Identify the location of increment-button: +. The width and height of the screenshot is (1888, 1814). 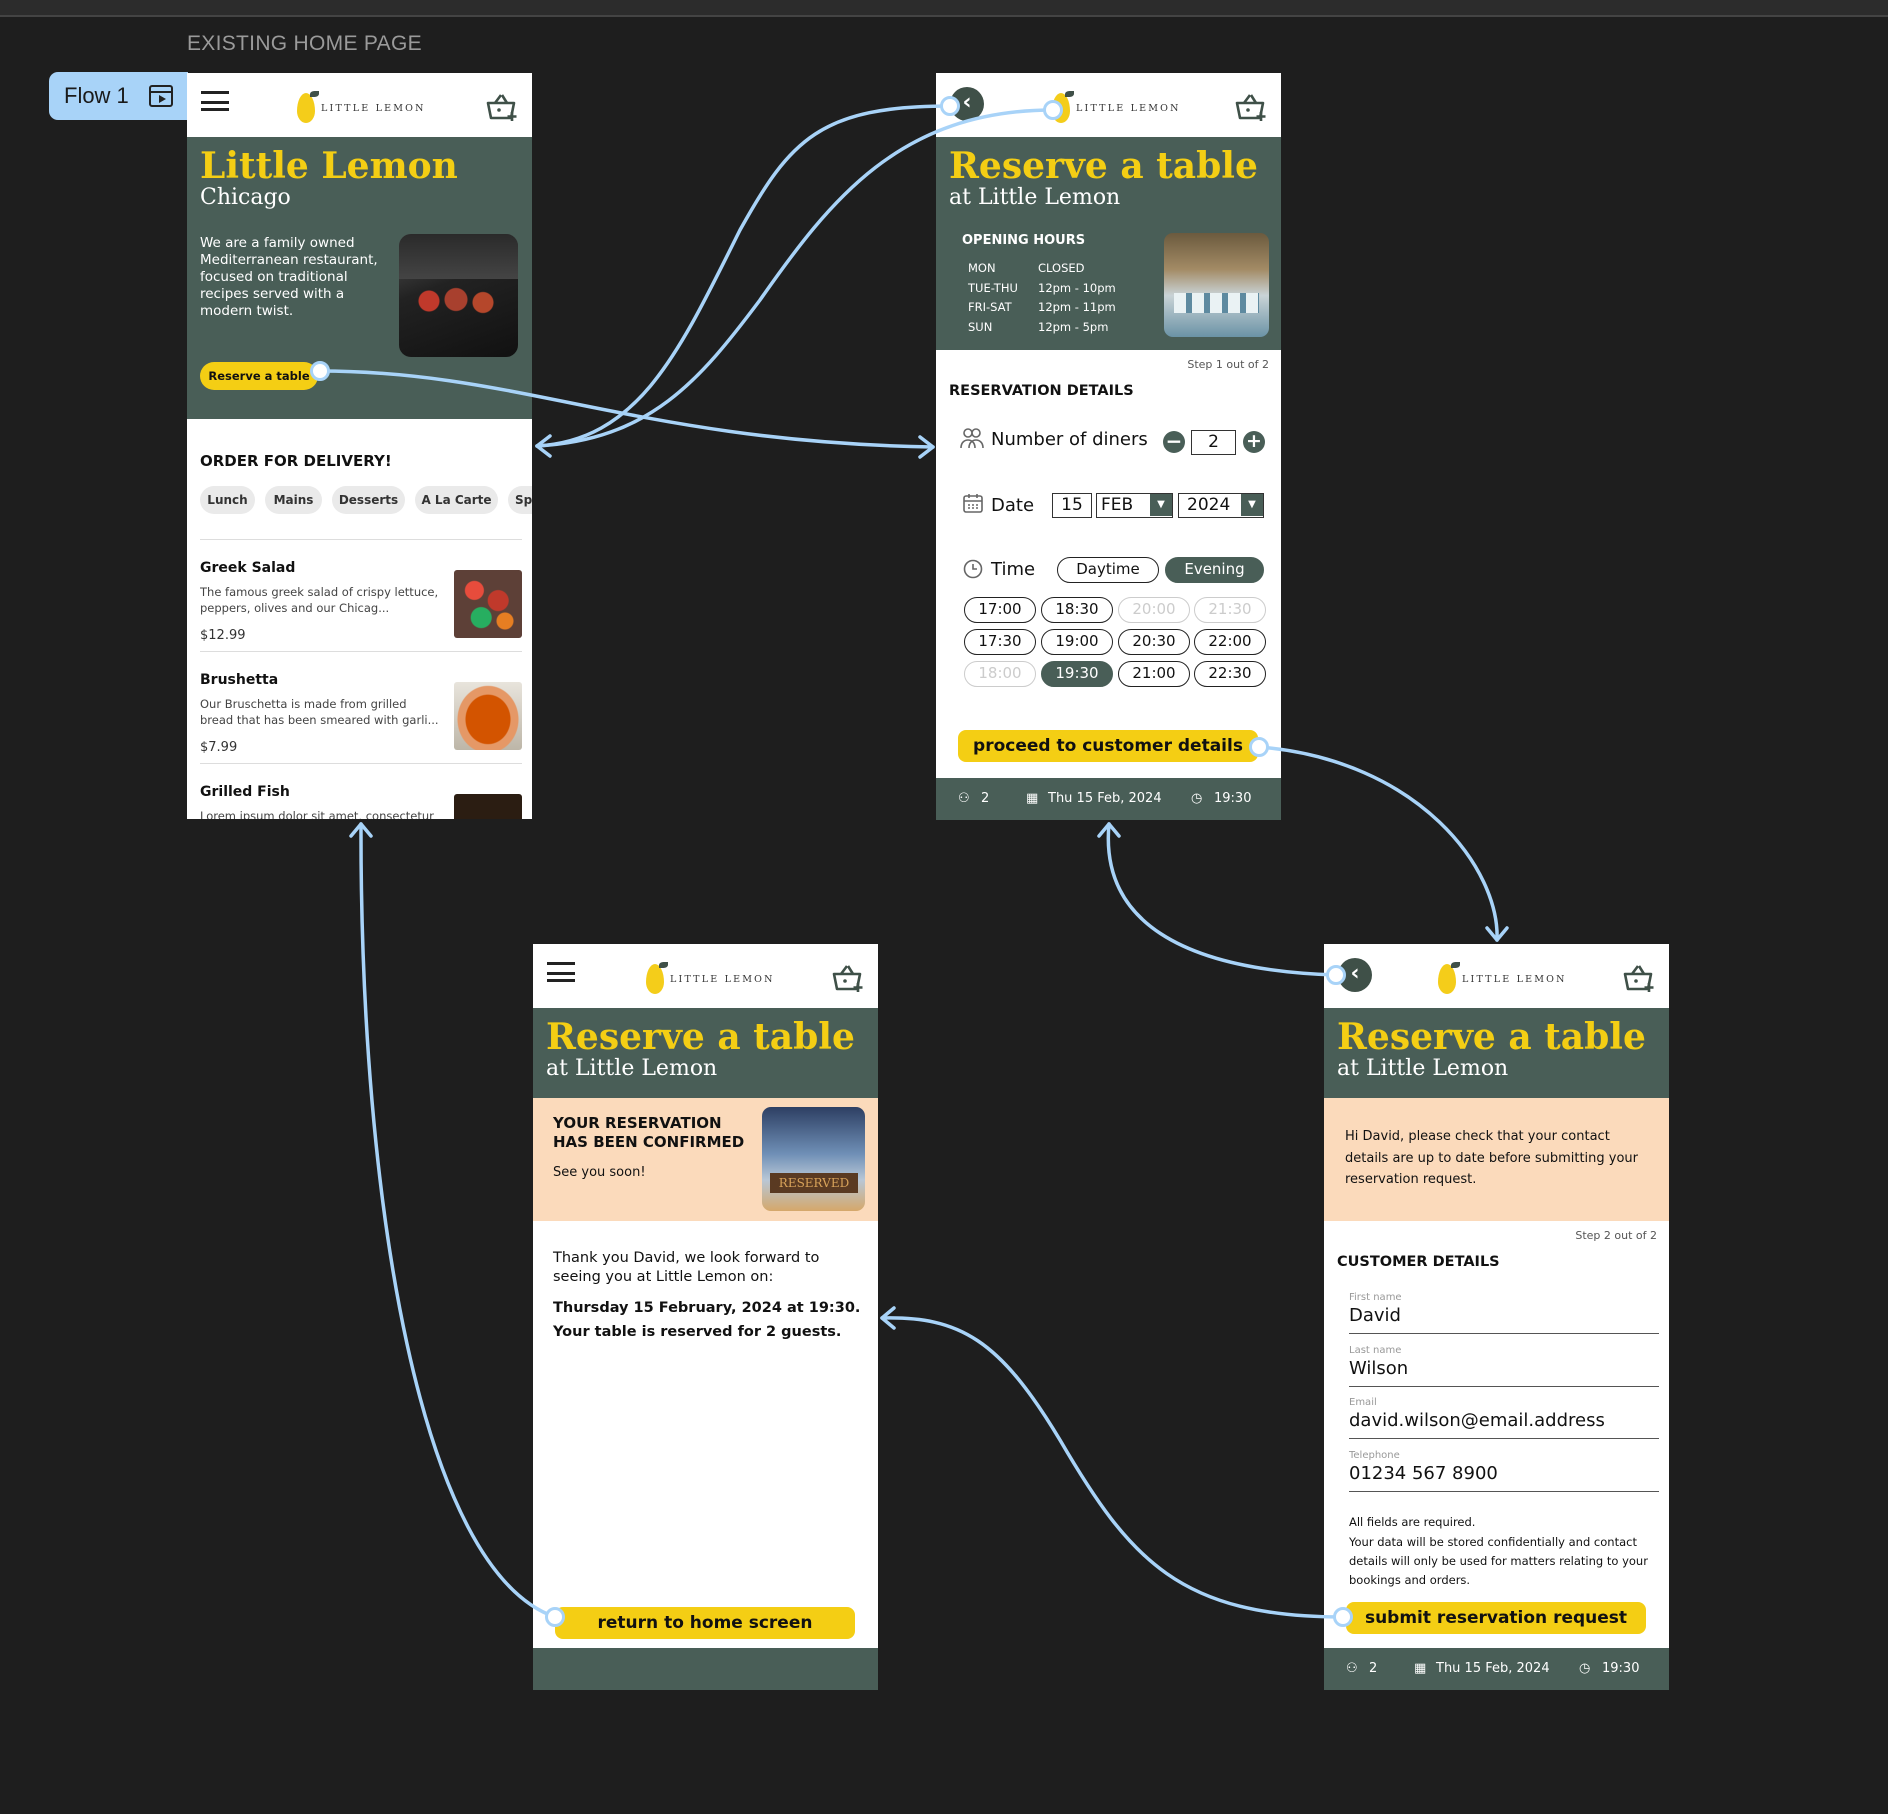
(1254, 442).